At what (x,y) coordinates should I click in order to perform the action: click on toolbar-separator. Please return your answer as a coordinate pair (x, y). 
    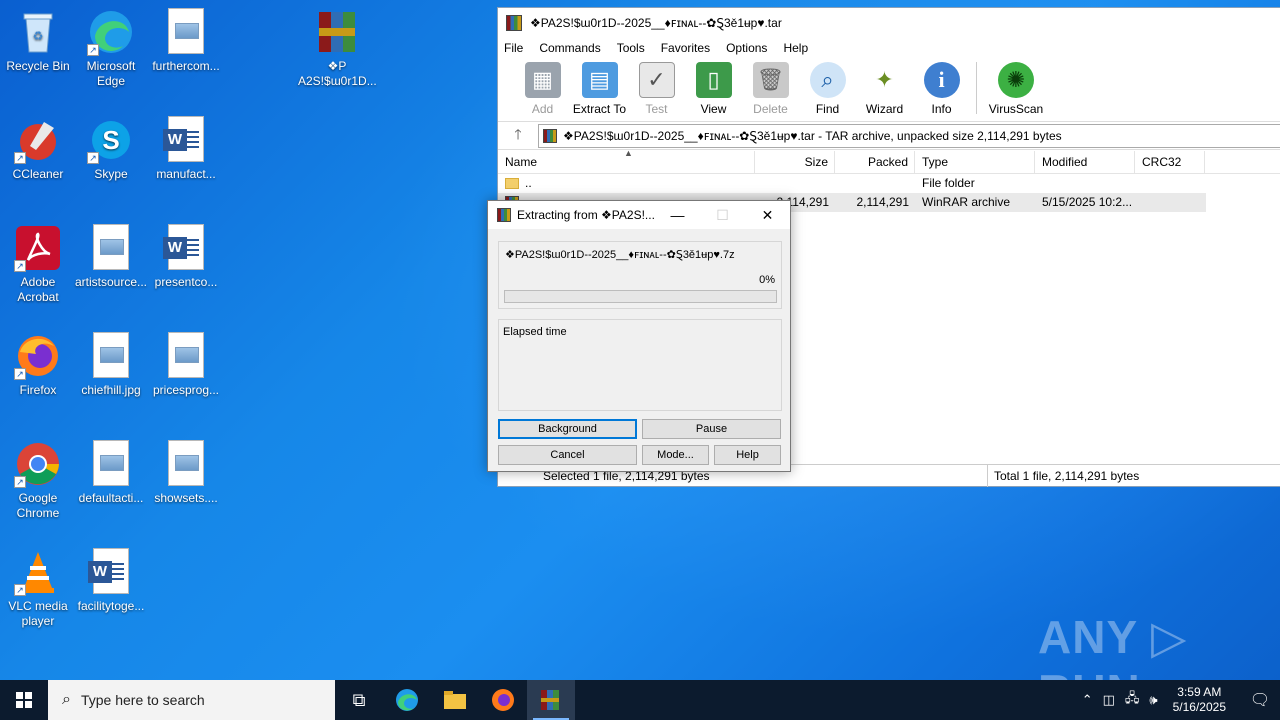
    Looking at the image, I should click on (976, 88).